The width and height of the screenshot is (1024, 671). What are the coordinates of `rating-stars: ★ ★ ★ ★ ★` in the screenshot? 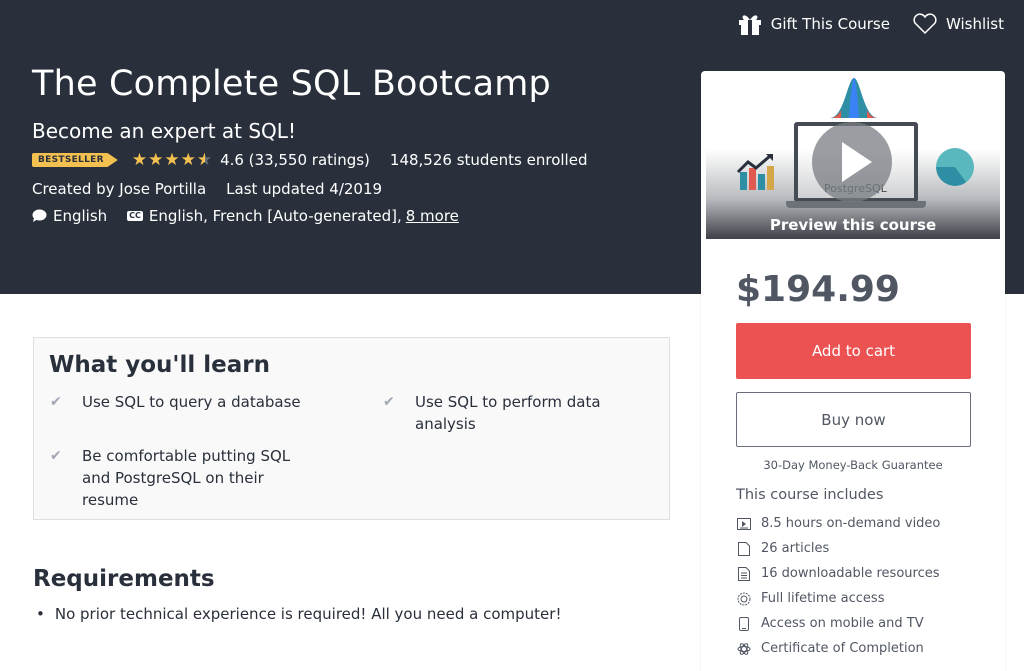 It's located at (172, 159).